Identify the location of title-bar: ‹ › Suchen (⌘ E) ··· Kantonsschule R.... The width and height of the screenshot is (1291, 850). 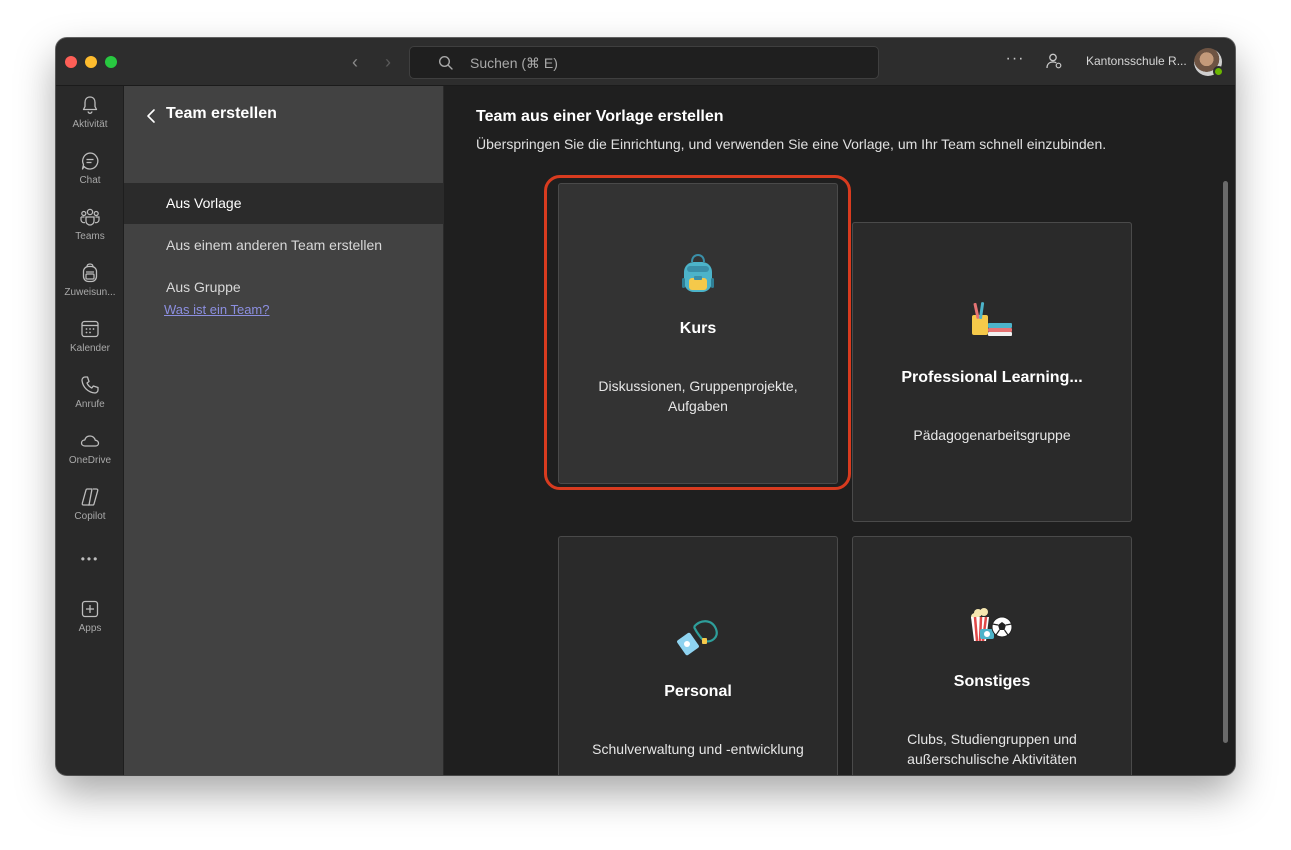
(645, 62).